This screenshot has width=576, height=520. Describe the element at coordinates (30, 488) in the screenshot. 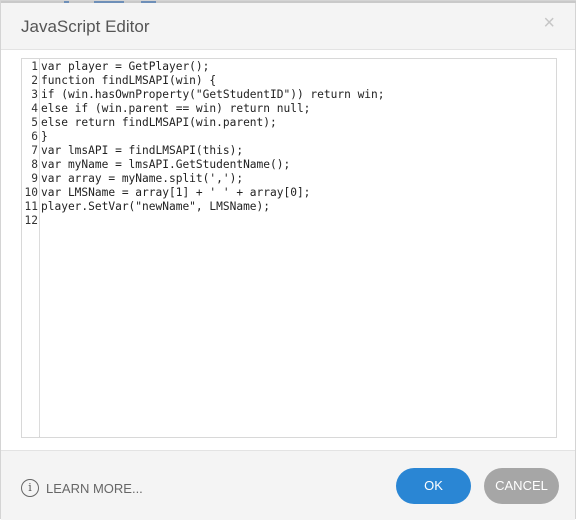

I see `info-icon: i` at that location.